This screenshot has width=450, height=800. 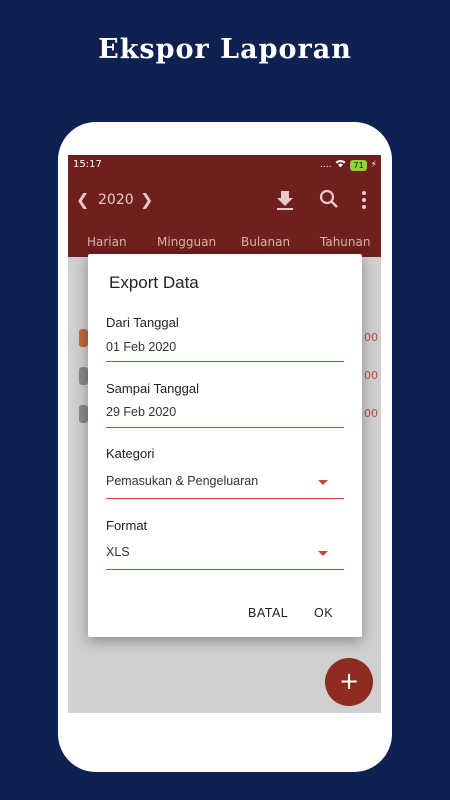 What do you see at coordinates (323, 613) in the screenshot?
I see `ok-button: OK` at bounding box center [323, 613].